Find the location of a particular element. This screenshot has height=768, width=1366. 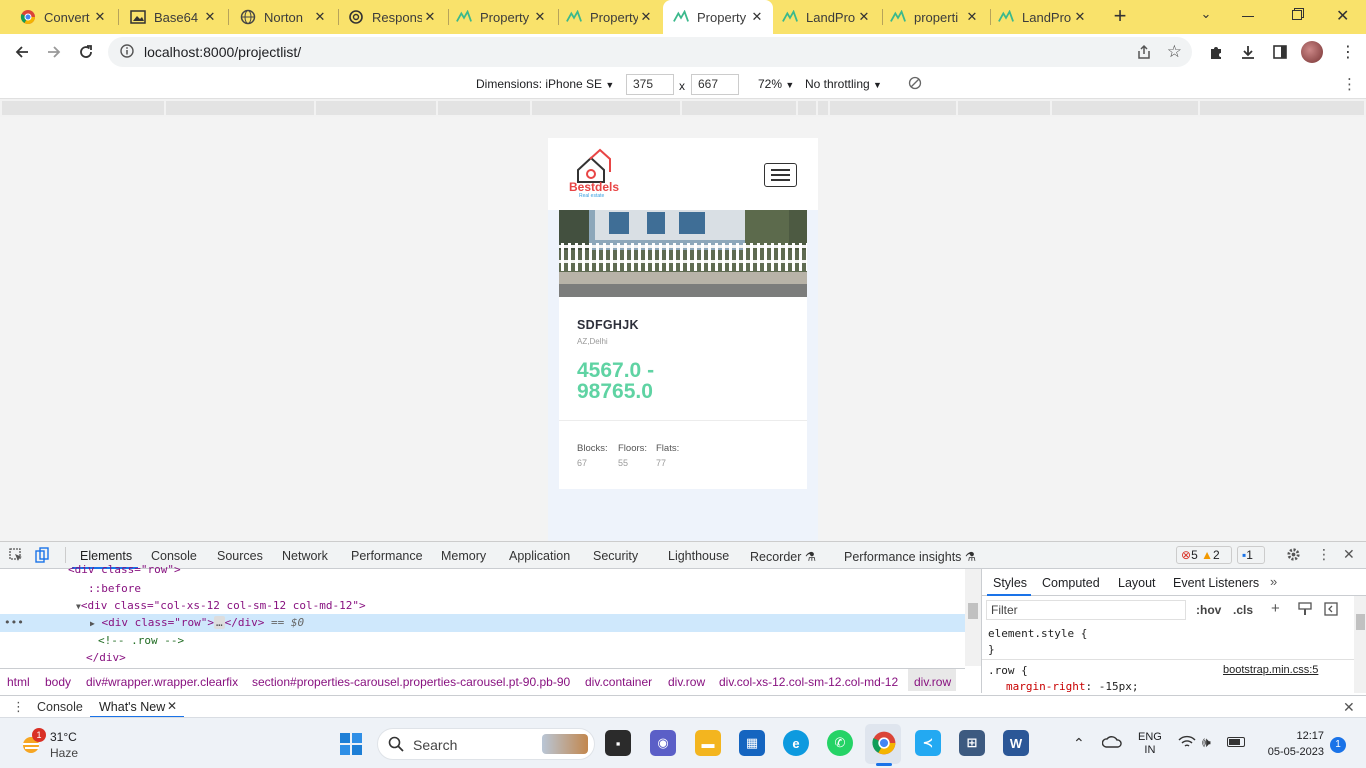

word-icon: W is located at coordinates (1016, 743).